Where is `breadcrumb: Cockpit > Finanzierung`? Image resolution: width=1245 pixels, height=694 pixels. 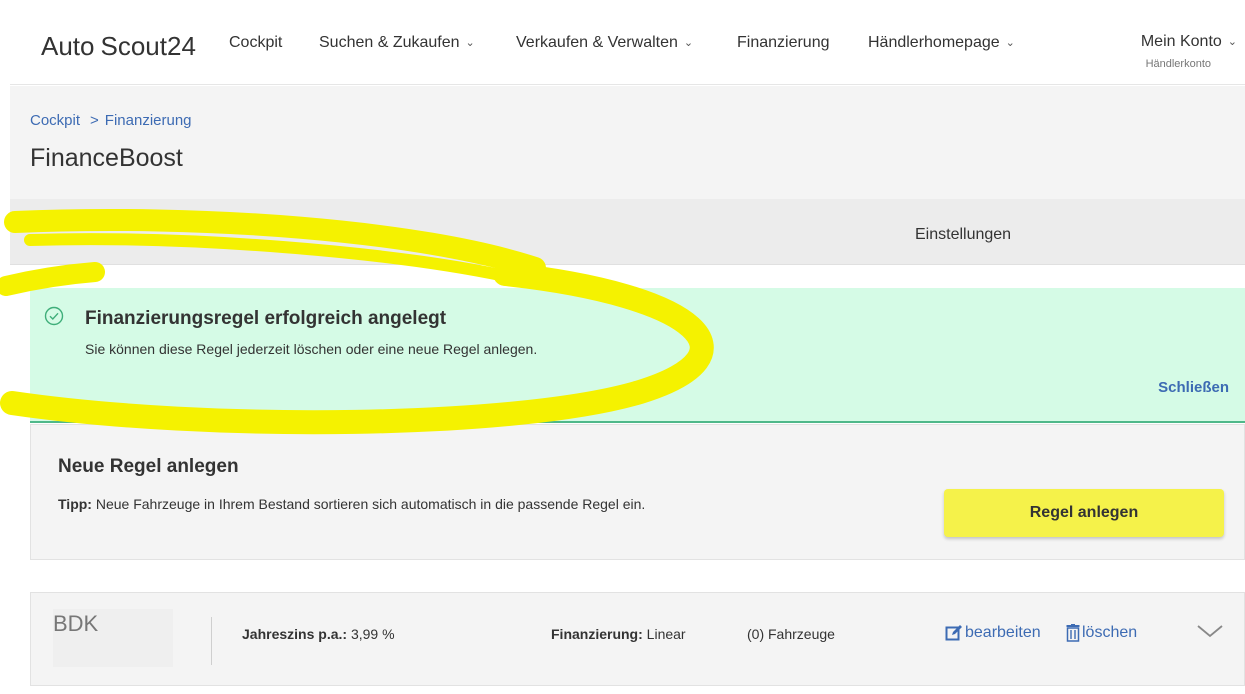 breadcrumb: Cockpit > Finanzierung is located at coordinates (111, 120).